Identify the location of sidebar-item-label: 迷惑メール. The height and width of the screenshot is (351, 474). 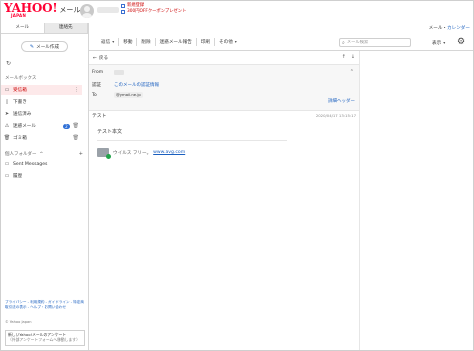
(24, 126).